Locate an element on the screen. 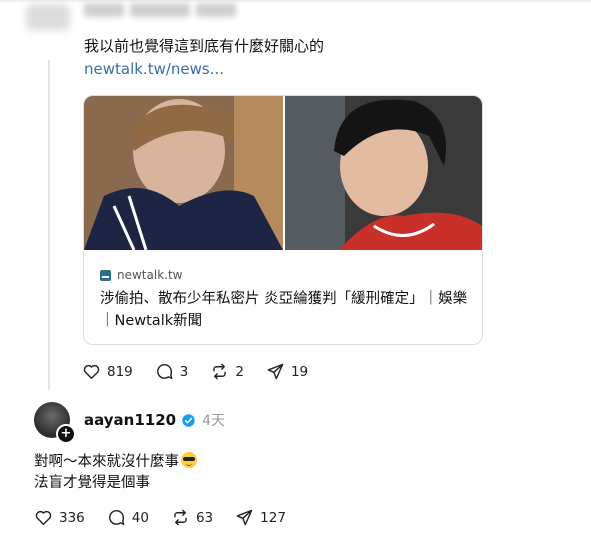  post-text: 我以前也覺得這到底有什麼好關心的 is located at coordinates (204, 46).